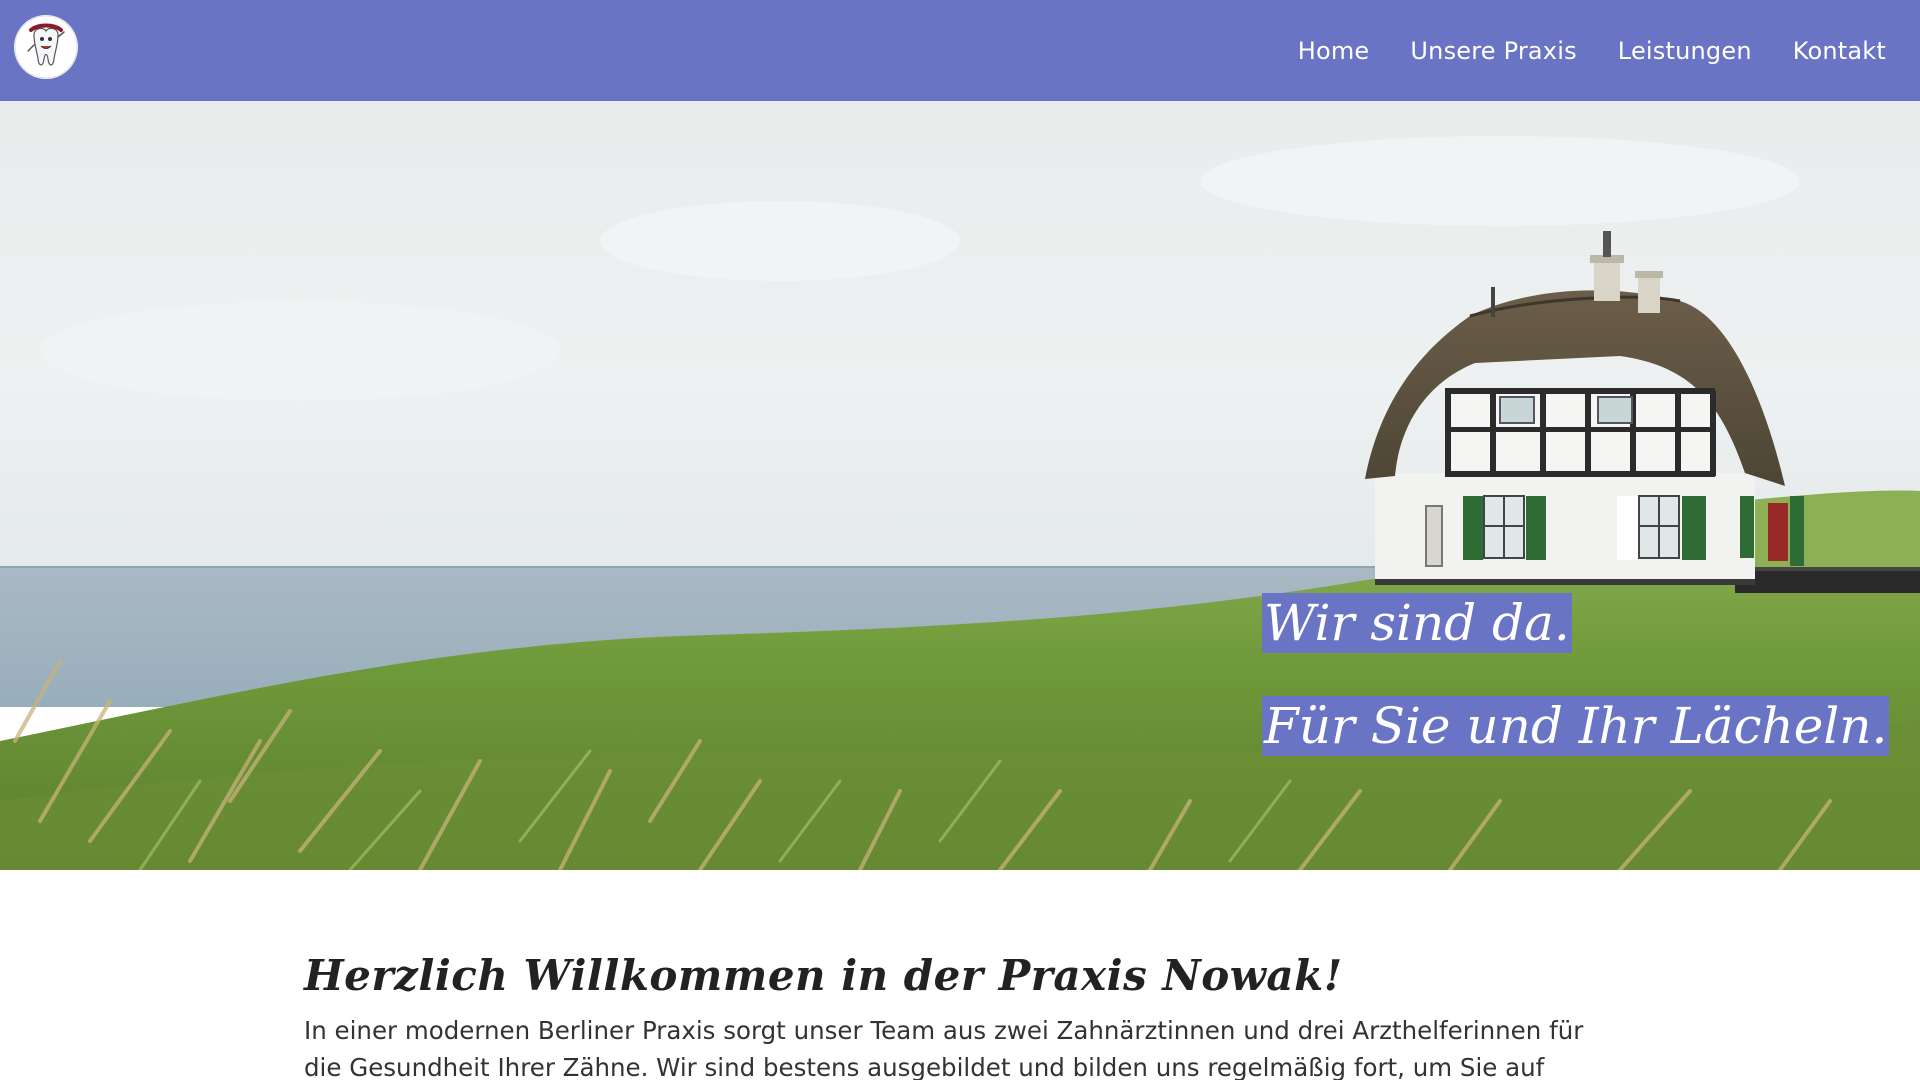  What do you see at coordinates (1334, 51) in the screenshot?
I see `nav-home: Home` at bounding box center [1334, 51].